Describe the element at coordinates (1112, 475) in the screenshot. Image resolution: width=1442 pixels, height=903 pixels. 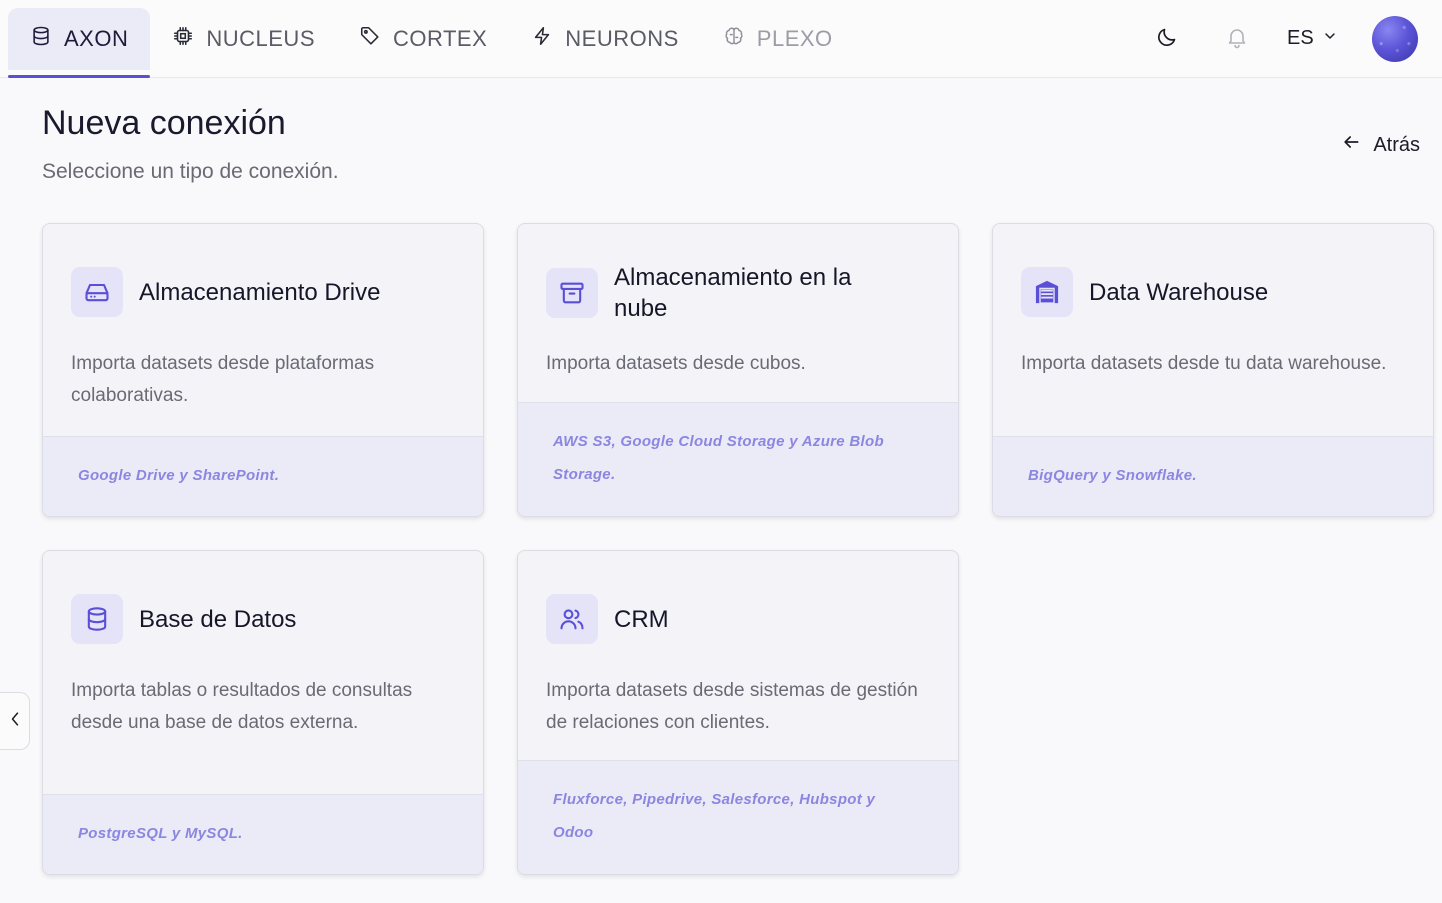
I see `card-providers: BigQuery y Snowflake.` at that location.